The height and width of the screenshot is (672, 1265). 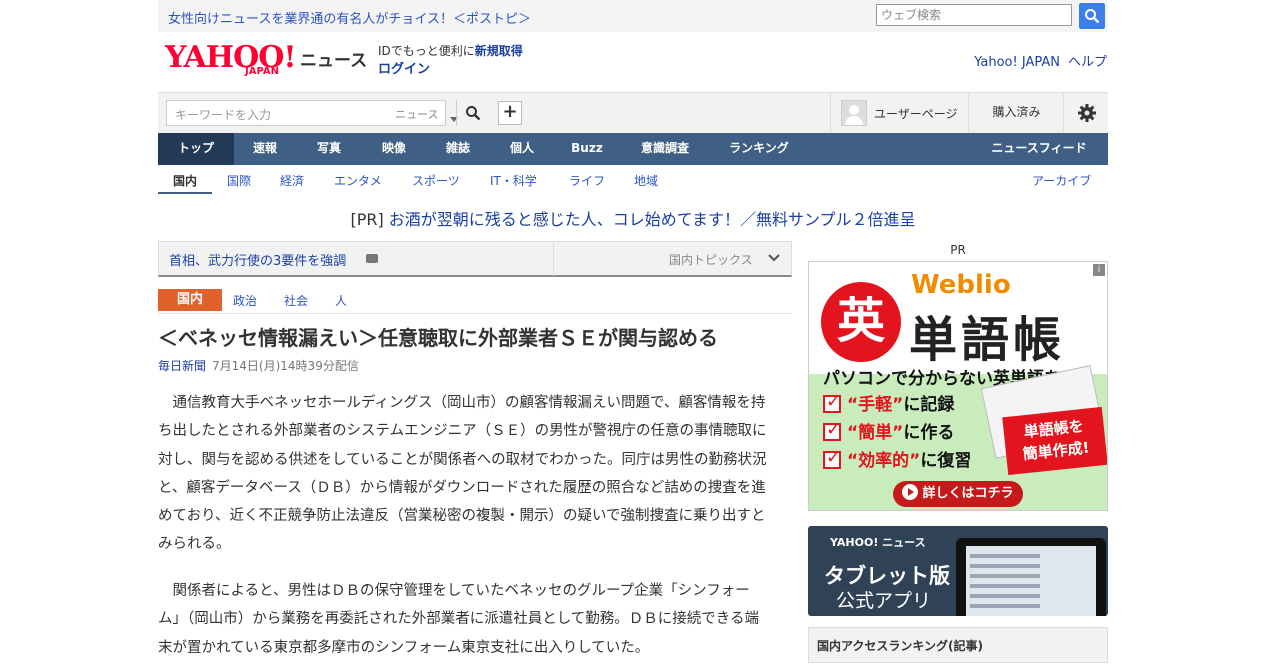 I want to click on topic-link: 首相、武力行使の3要件を強調, so click(x=257, y=259).